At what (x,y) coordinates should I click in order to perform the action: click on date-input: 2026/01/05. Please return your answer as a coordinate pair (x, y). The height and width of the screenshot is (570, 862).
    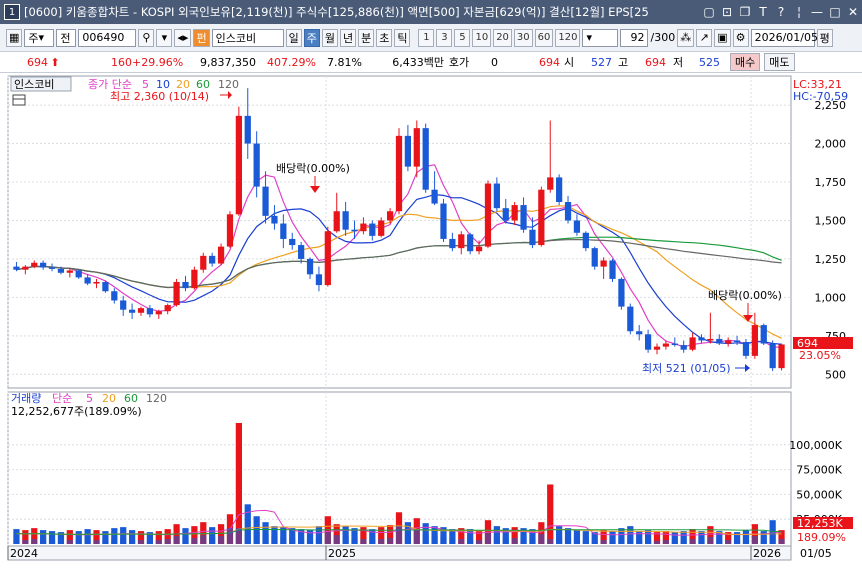
    Looking at the image, I should click on (784, 37).